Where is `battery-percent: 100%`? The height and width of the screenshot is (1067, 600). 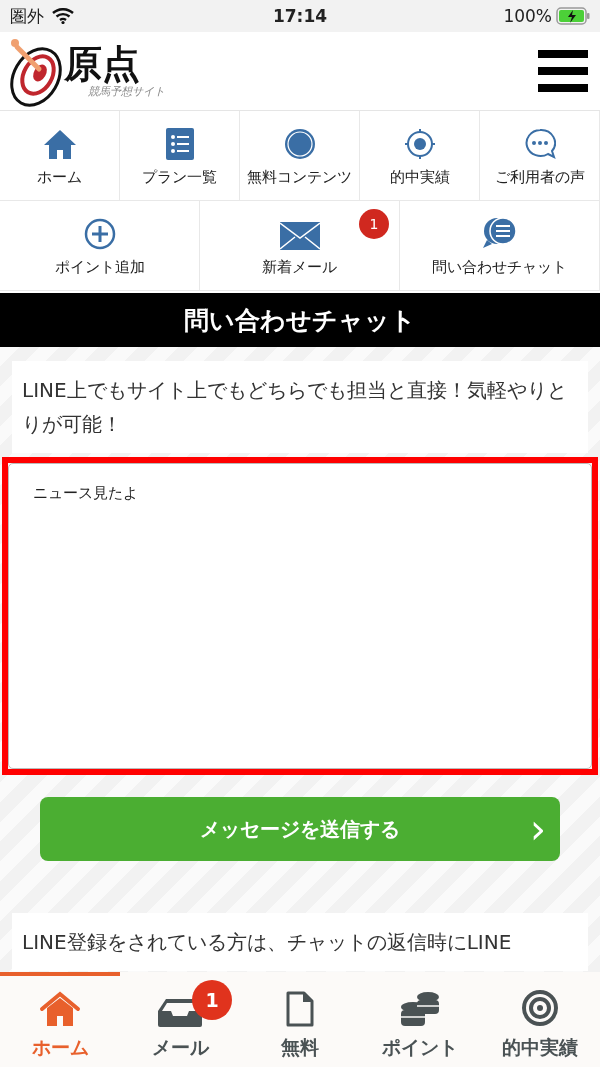
battery-percent: 100% is located at coordinates (527, 16).